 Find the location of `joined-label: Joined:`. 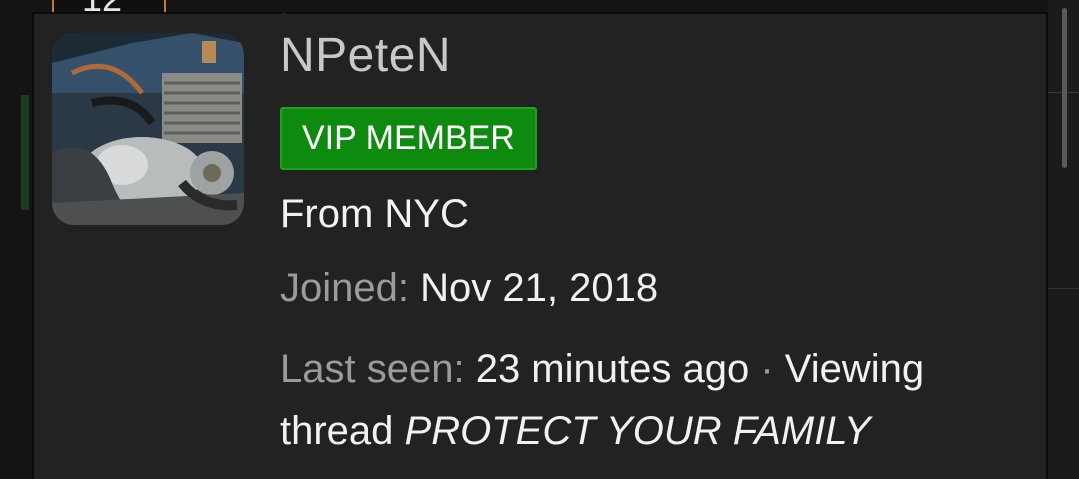

joined-label: Joined: is located at coordinates (344, 288).